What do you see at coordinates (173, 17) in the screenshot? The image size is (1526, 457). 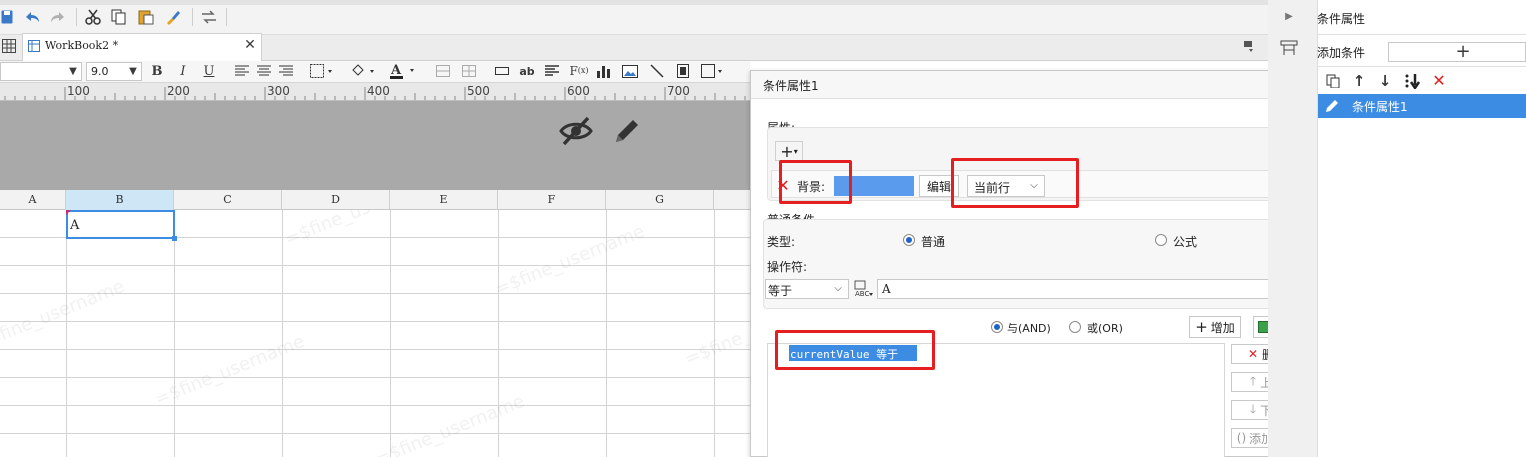 I see `format-brush-icon` at bounding box center [173, 17].